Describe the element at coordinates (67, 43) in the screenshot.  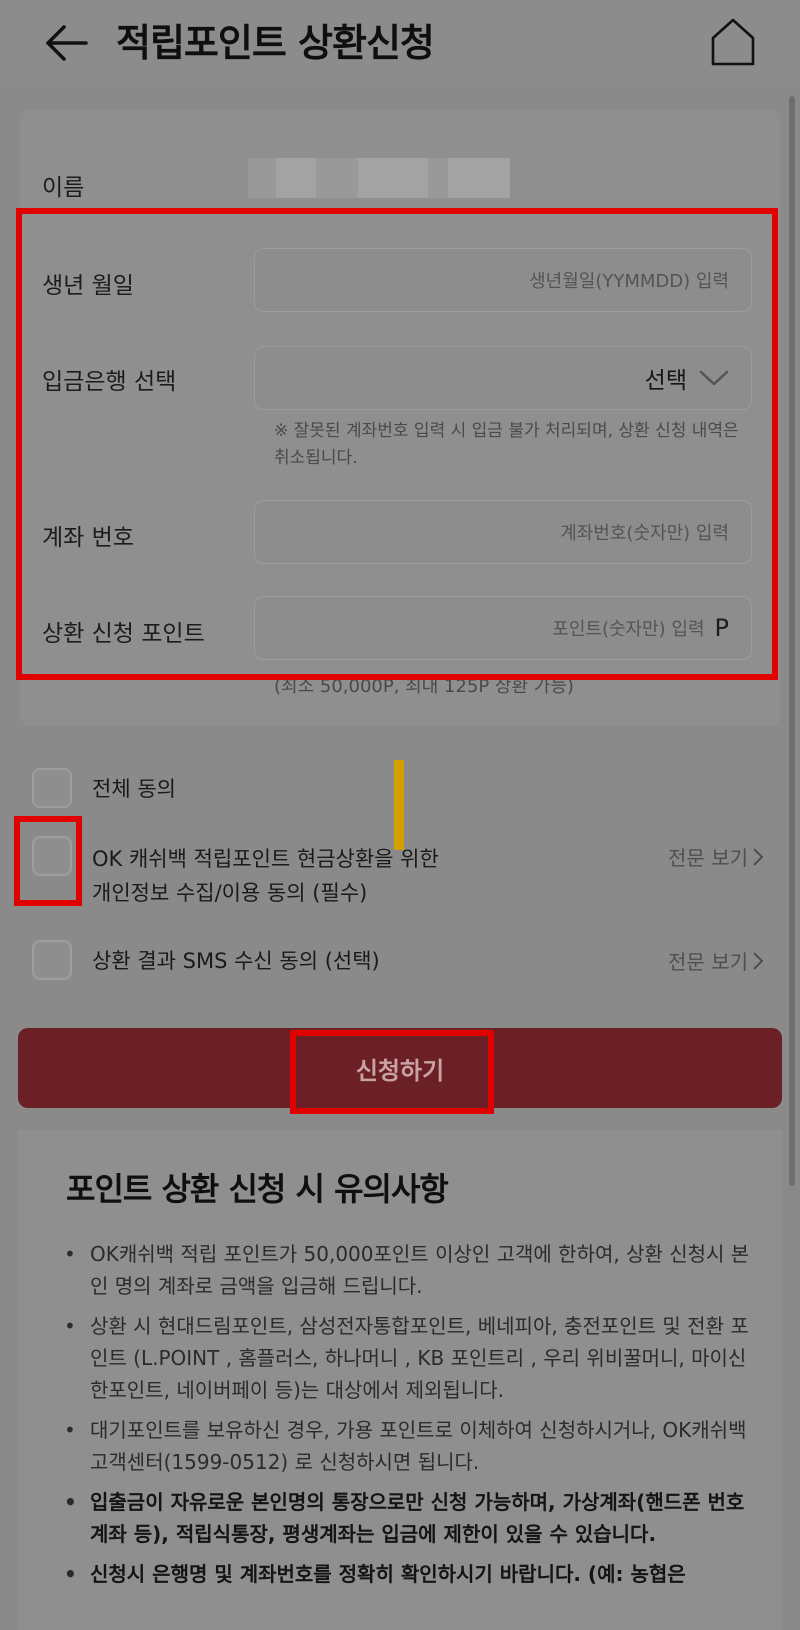
I see `back-arrow-icon` at that location.